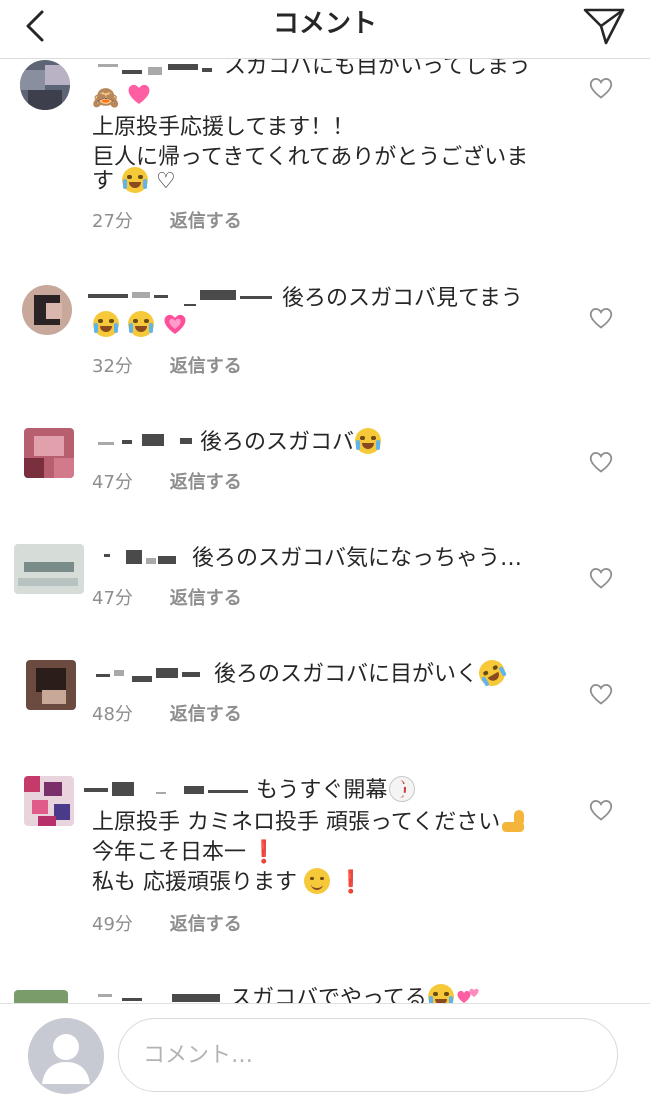 The image size is (650, 1108). Describe the element at coordinates (324, 24) in the screenshot. I see `page-title: コメント` at that location.